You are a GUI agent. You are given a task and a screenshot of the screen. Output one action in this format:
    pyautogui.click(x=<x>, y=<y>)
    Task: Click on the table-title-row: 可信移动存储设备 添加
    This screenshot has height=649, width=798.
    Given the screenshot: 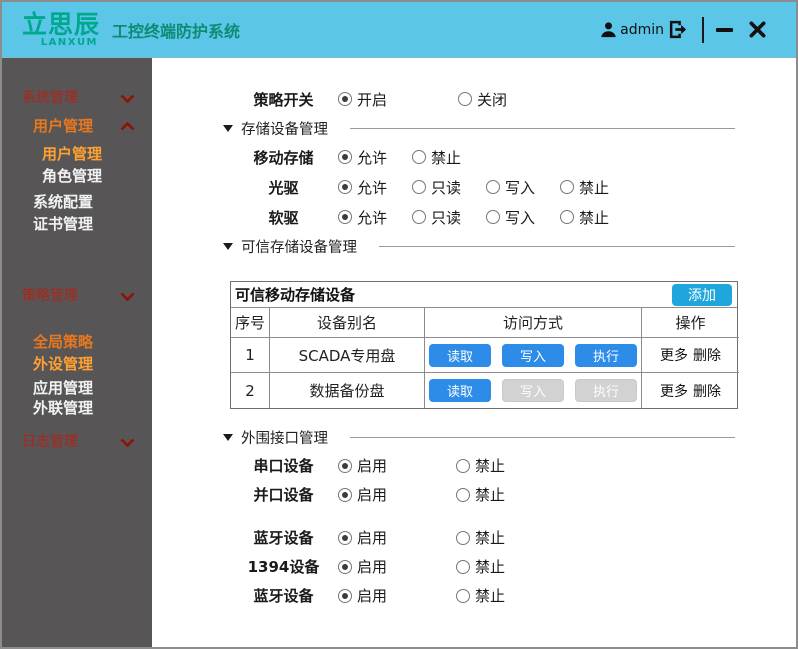 What is the action you would take?
    pyautogui.click(x=484, y=295)
    